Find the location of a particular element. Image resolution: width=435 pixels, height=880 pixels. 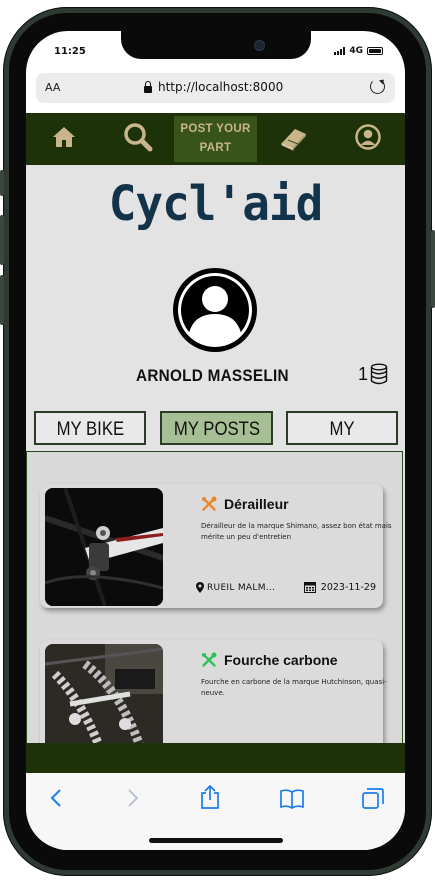

address-bar: AA http://localhost:8000 is located at coordinates (215, 88).